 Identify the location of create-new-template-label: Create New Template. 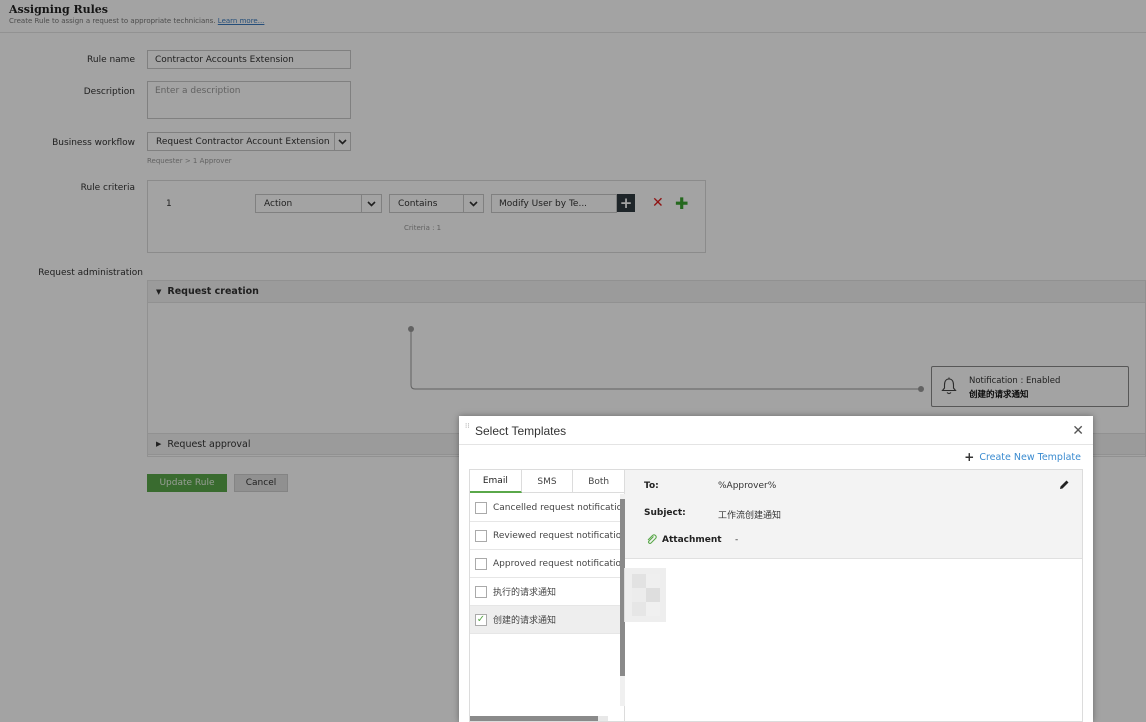
(1030, 457).